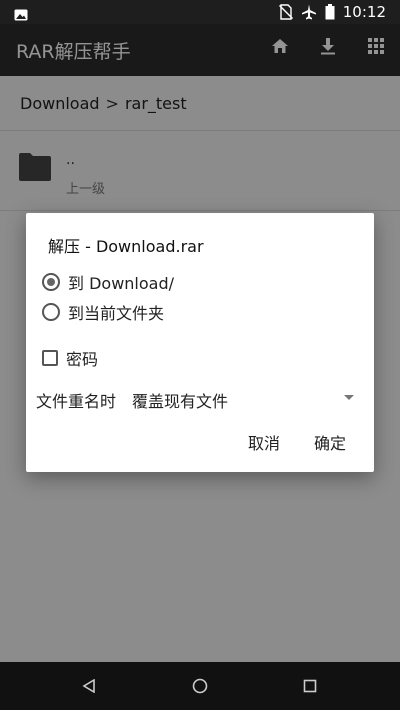 The image size is (400, 710). I want to click on status-icons: 10:12, so click(332, 12).